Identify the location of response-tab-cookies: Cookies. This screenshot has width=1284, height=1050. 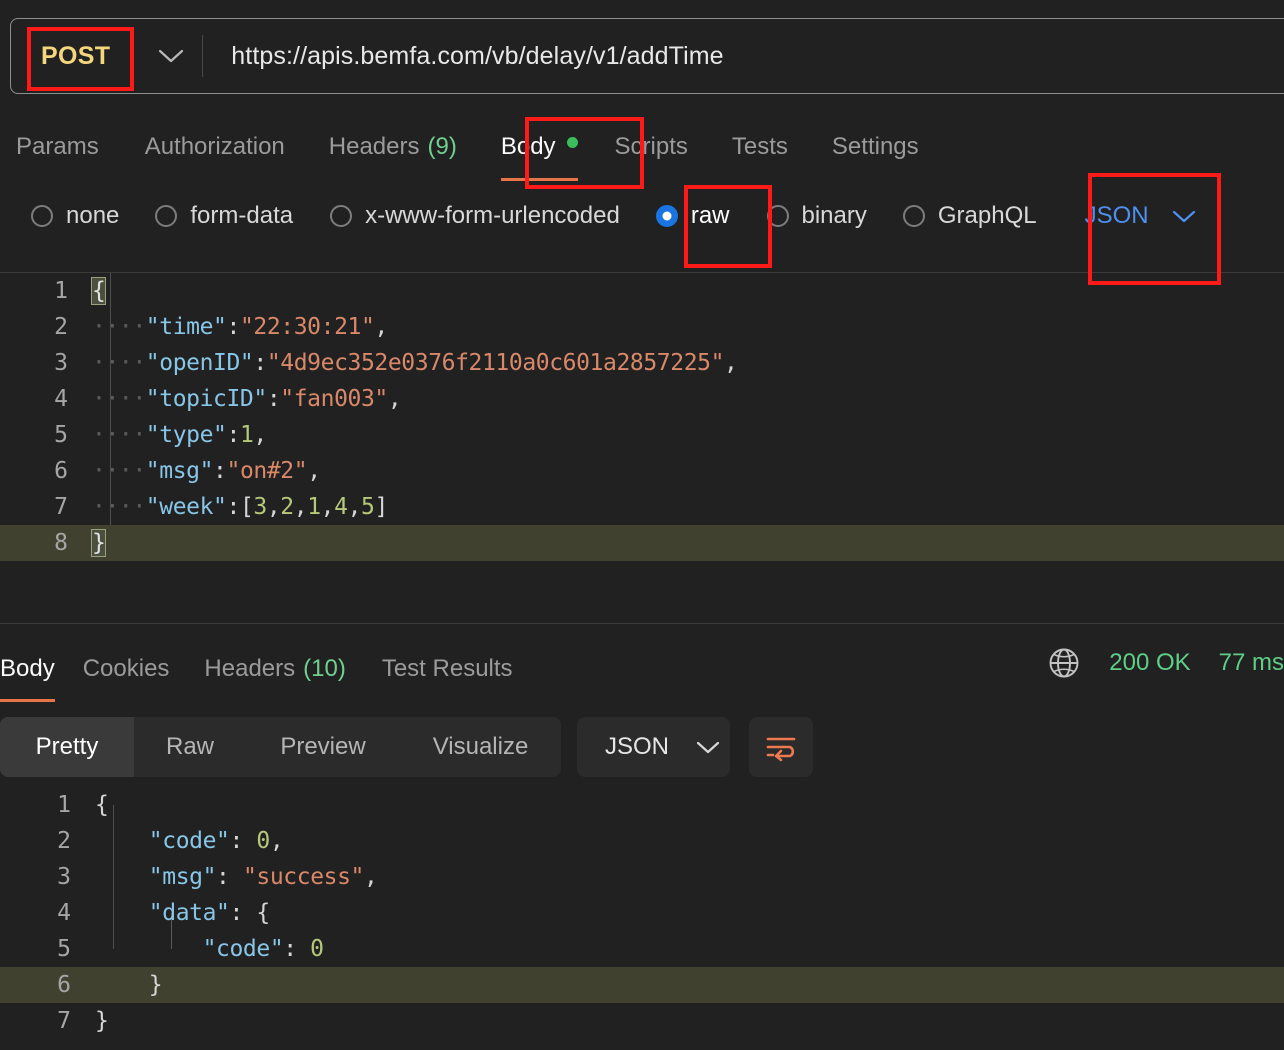
(126, 669).